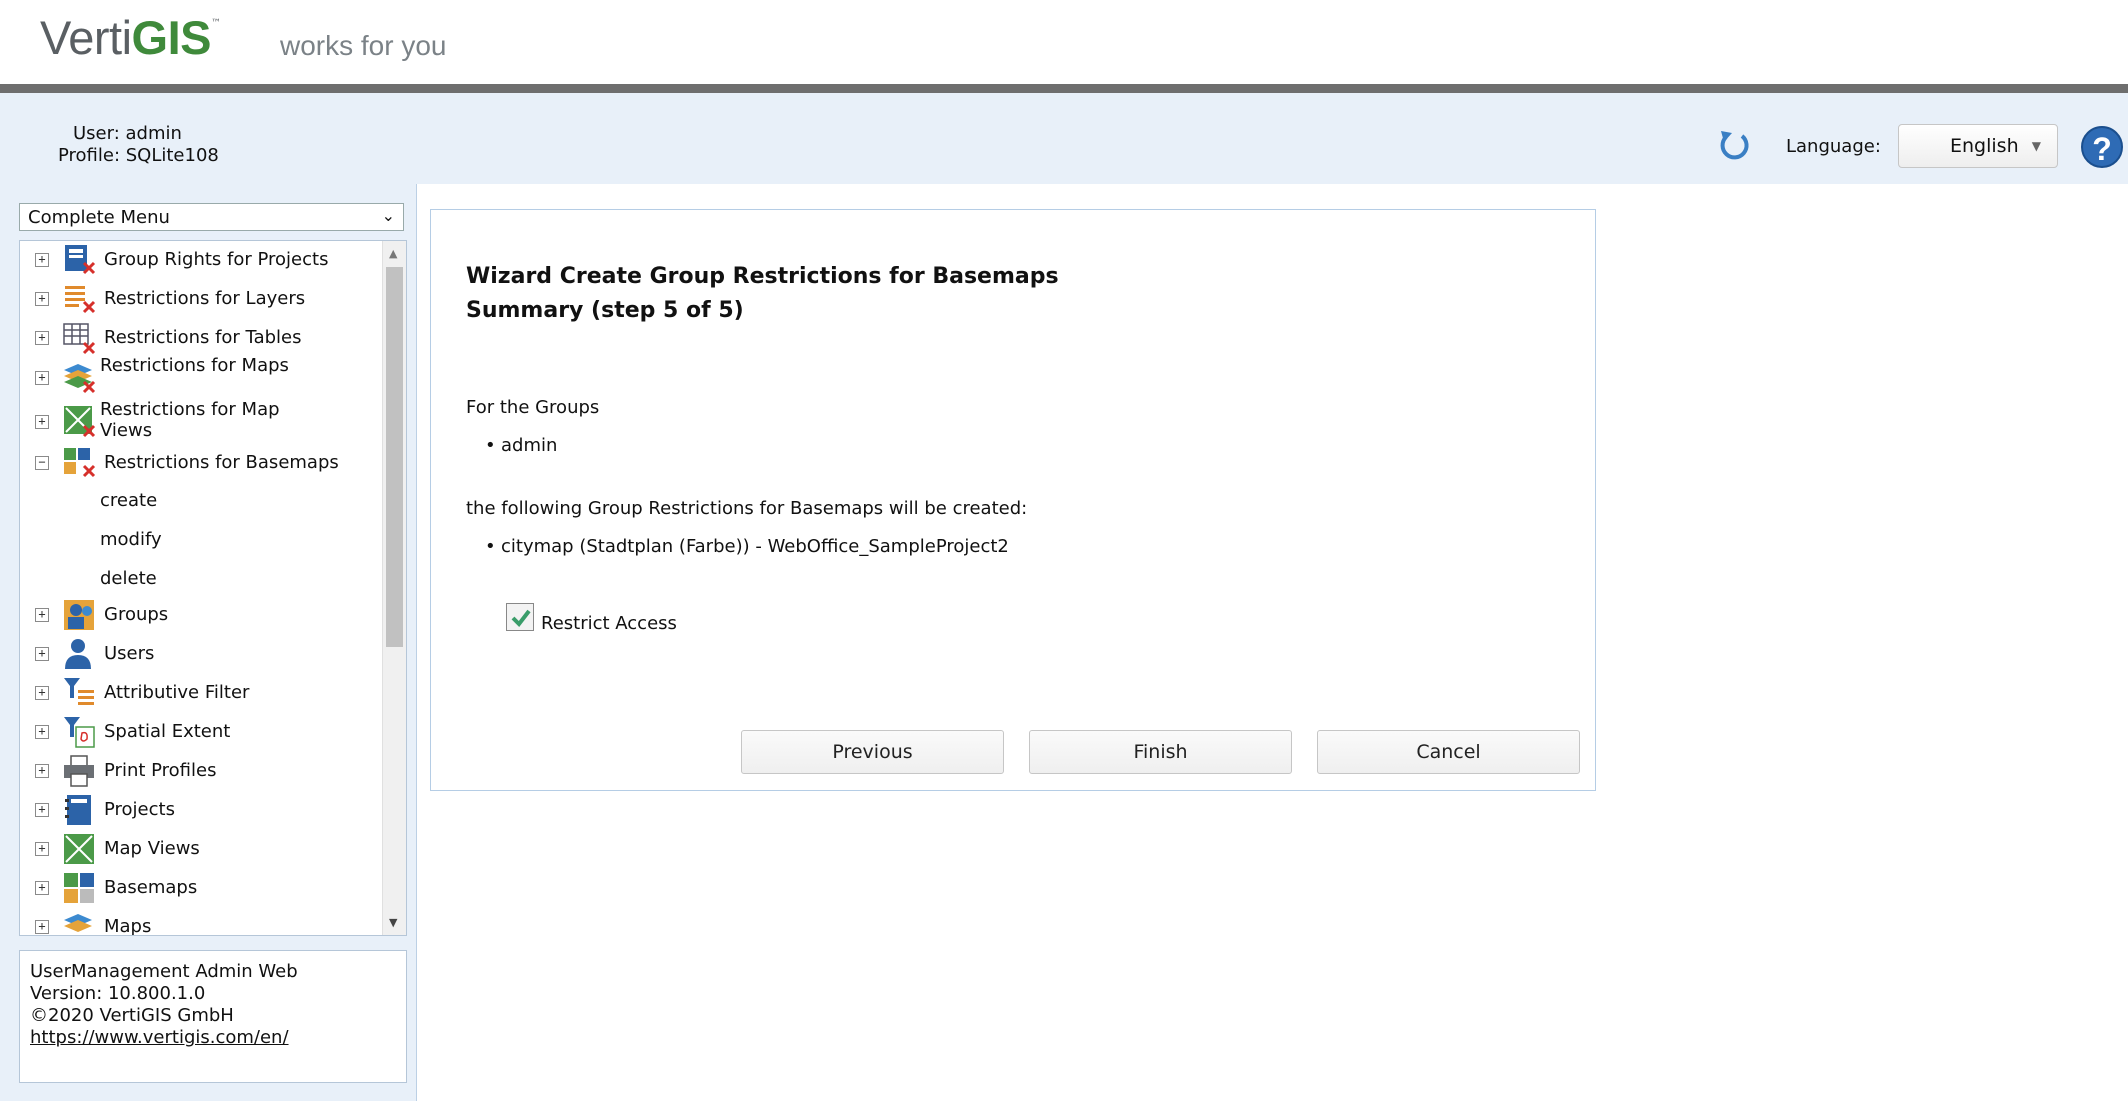 This screenshot has width=2128, height=1101. Describe the element at coordinates (128, 578) in the screenshot. I see `subitem-delete: delete` at that location.